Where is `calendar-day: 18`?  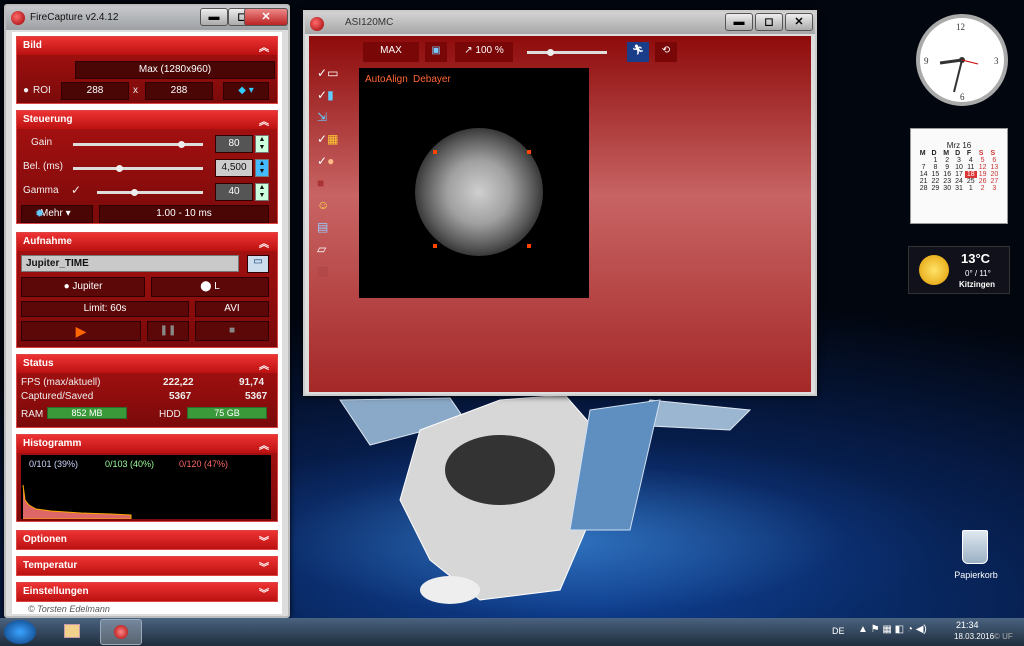 calendar-day: 18 is located at coordinates (970, 174).